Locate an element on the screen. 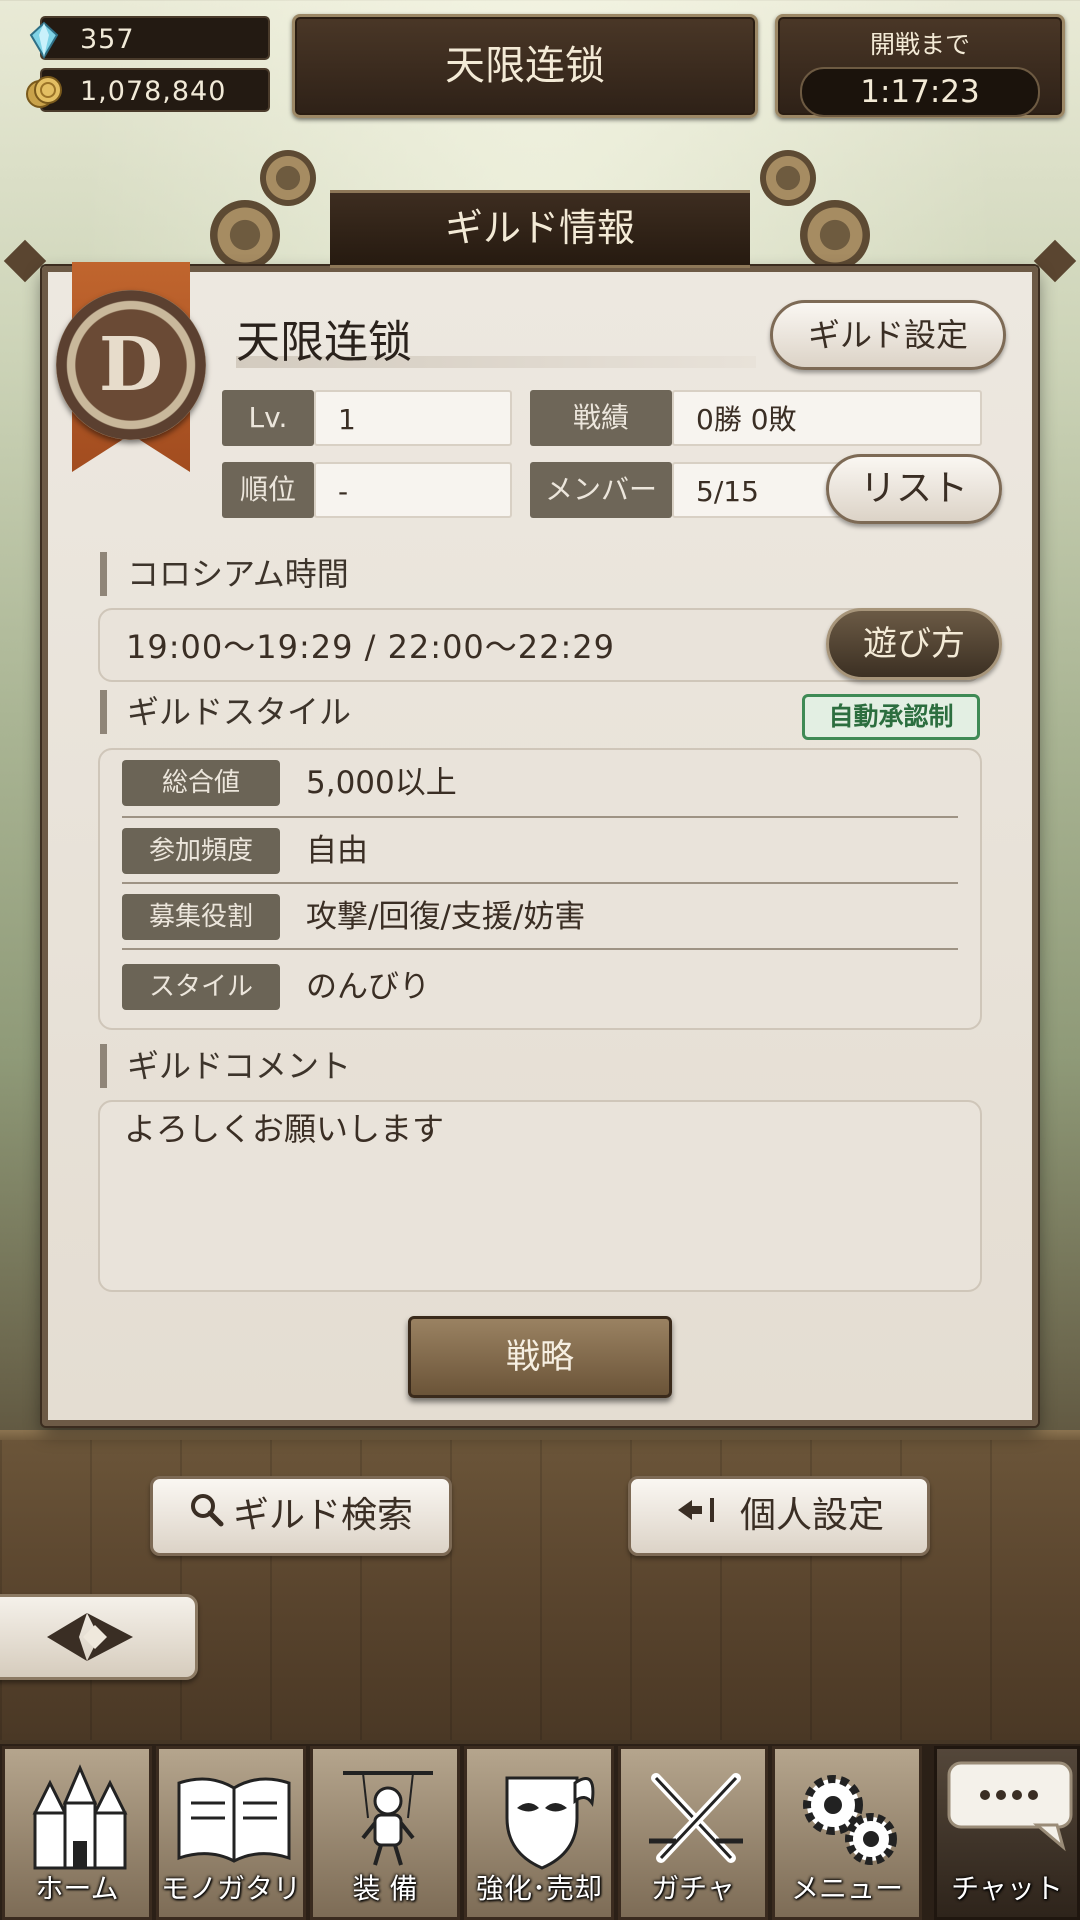 This screenshot has width=1080, height=1920. nav-equipment: 装 備 is located at coordinates (385, 1833).